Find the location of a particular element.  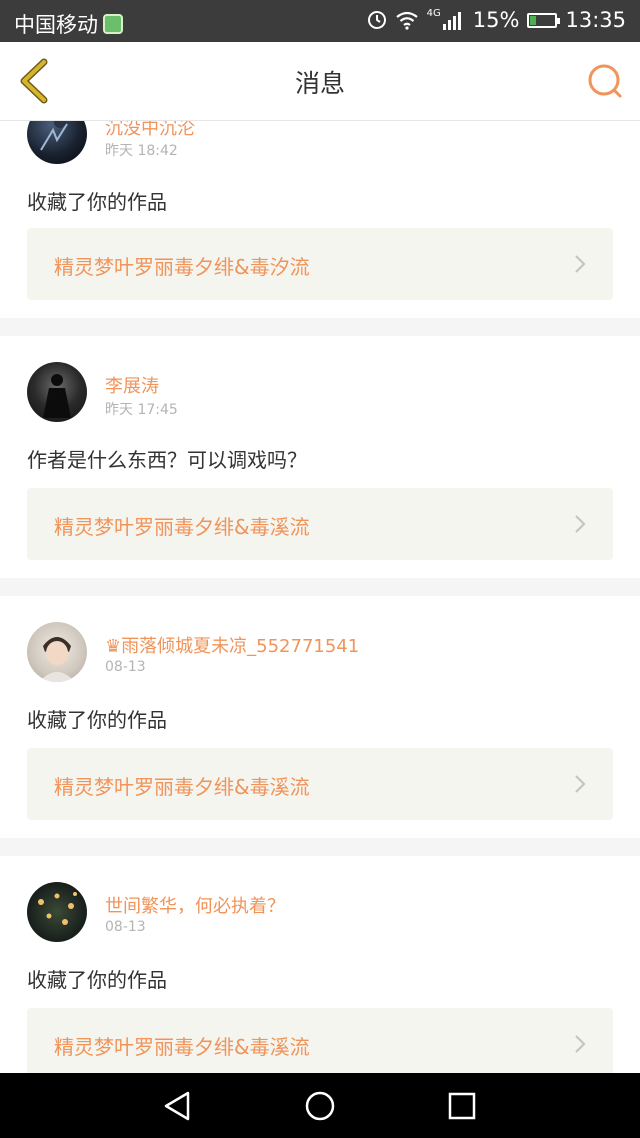

status-bar: 中国移动 4G 15% 13:35 is located at coordinates (320, 21).